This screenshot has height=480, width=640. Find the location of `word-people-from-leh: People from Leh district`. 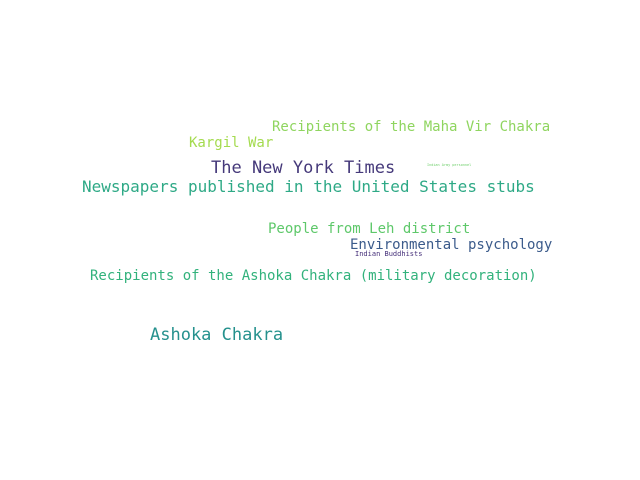

word-people-from-leh: People from Leh district is located at coordinates (369, 229).